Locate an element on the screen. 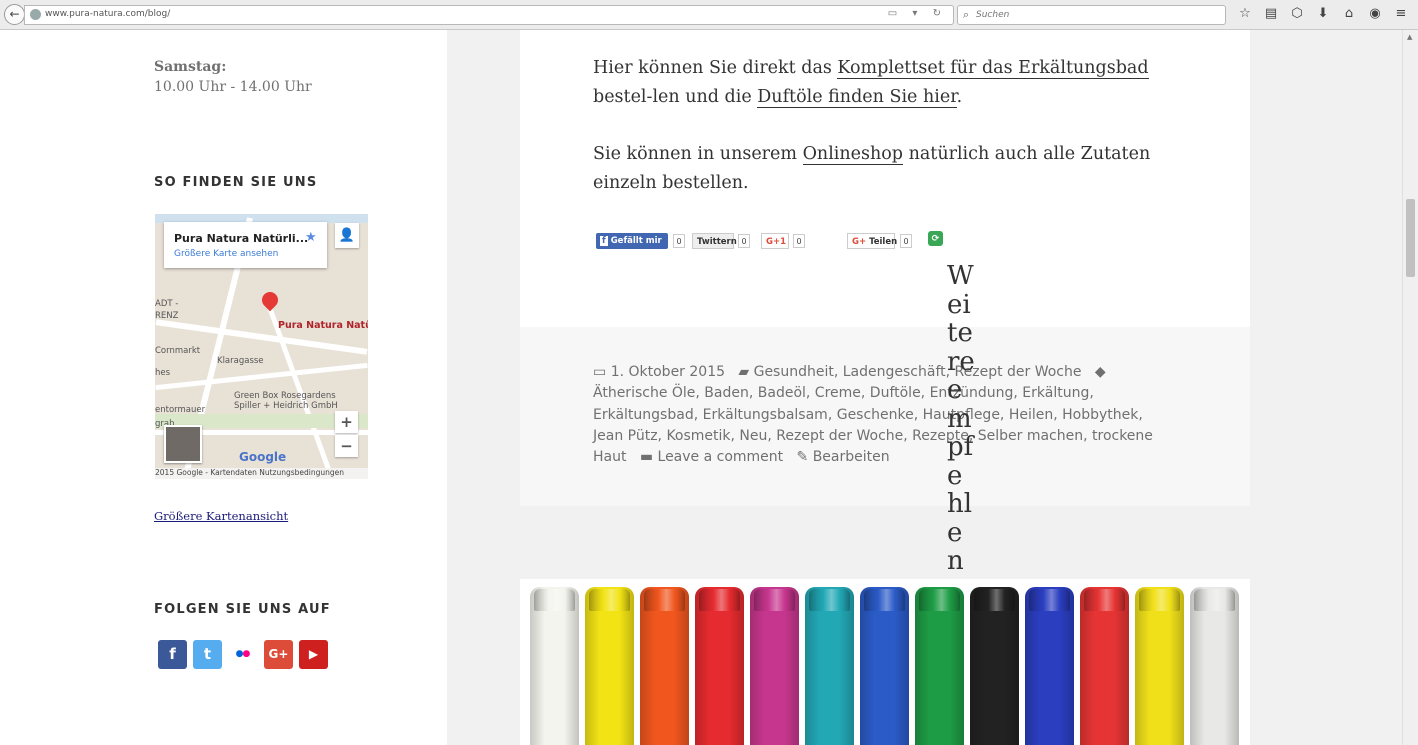 The width and height of the screenshot is (1418, 745). google-plus-one-button: G+1 is located at coordinates (775, 241).